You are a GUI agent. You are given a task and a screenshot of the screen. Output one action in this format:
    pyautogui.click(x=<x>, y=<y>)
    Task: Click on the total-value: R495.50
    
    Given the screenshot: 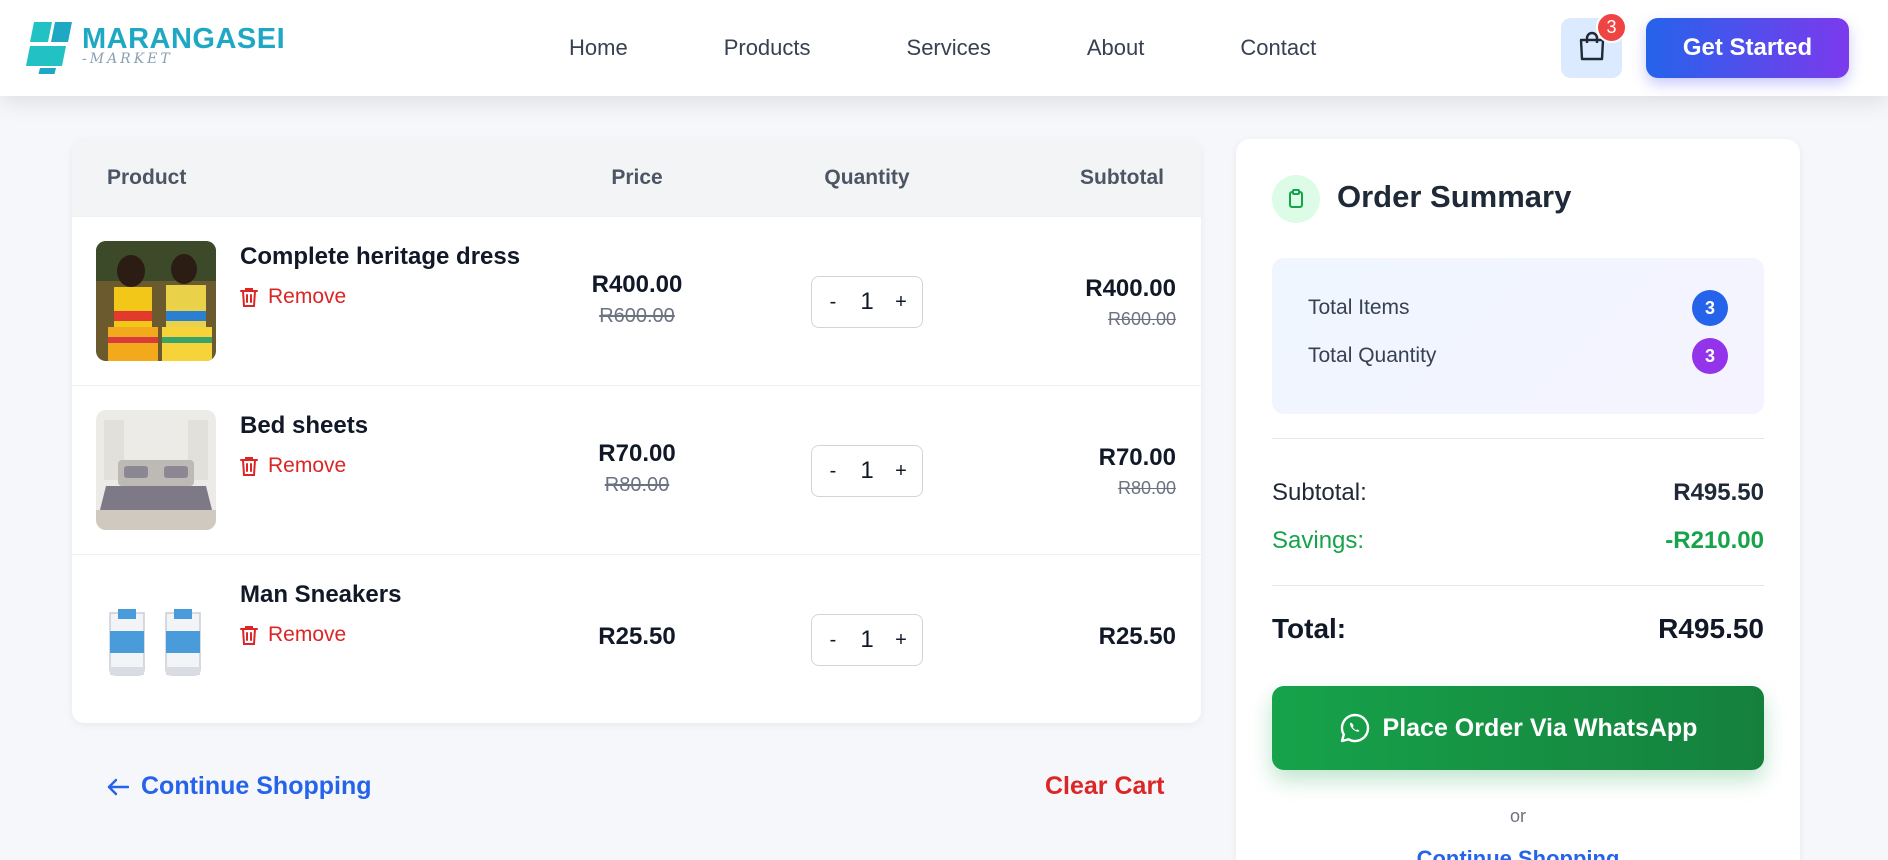 What is the action you would take?
    pyautogui.click(x=1711, y=628)
    